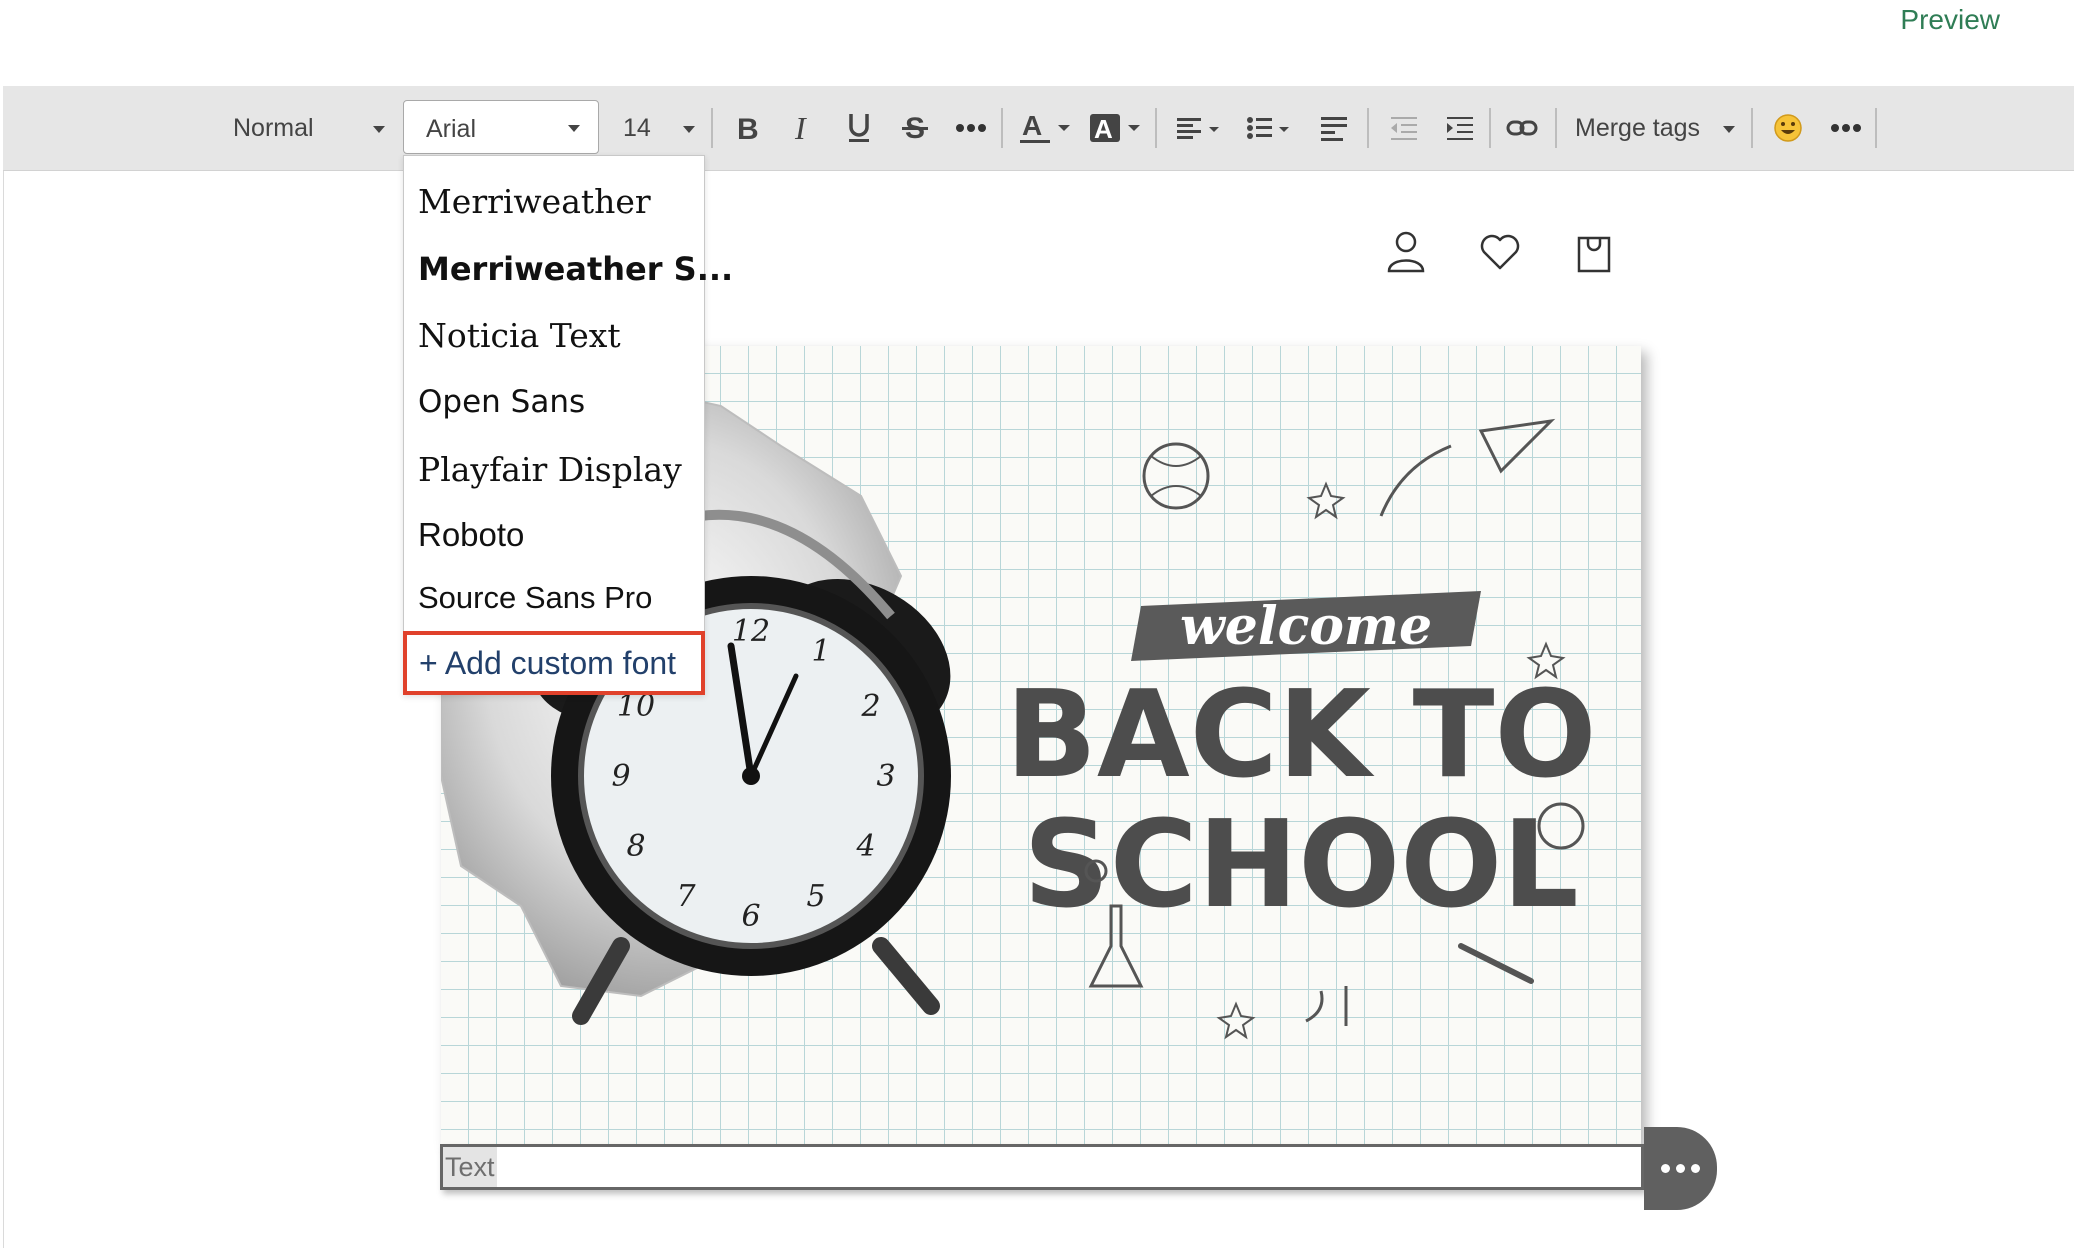 This screenshot has height=1248, width=2074. I want to click on background-color-button: A, so click(1117, 128).